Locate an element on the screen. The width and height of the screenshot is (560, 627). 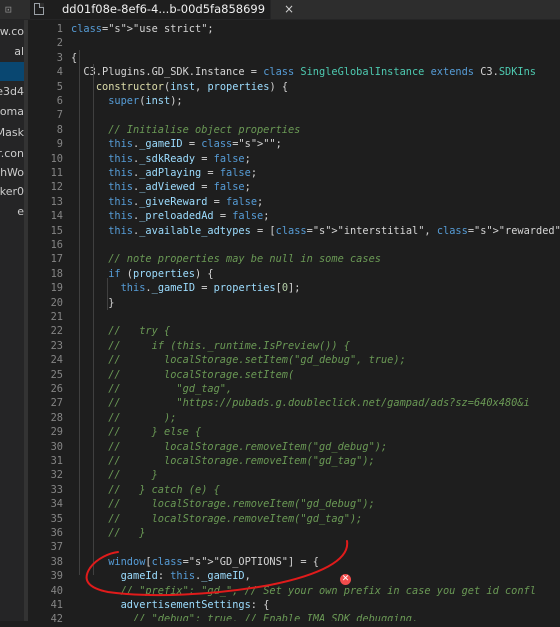
line-number: 24 is located at coordinates (57, 360).